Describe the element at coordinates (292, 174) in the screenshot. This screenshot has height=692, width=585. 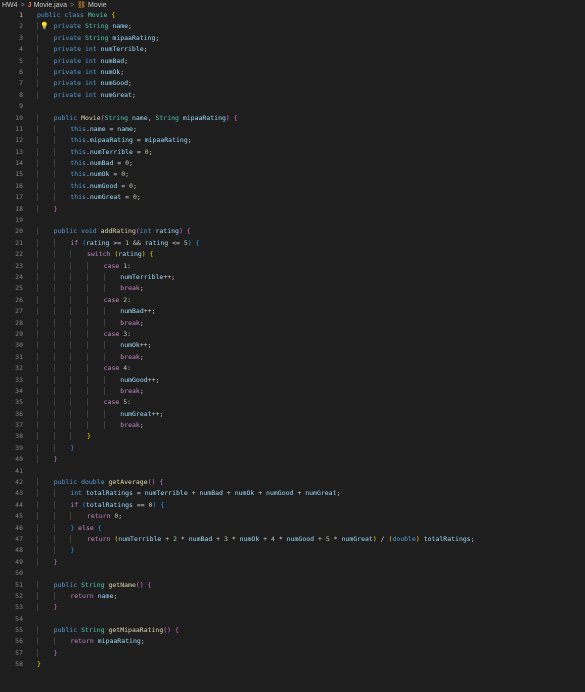
I see `code-line: 15 this.numOk = 0;` at that location.